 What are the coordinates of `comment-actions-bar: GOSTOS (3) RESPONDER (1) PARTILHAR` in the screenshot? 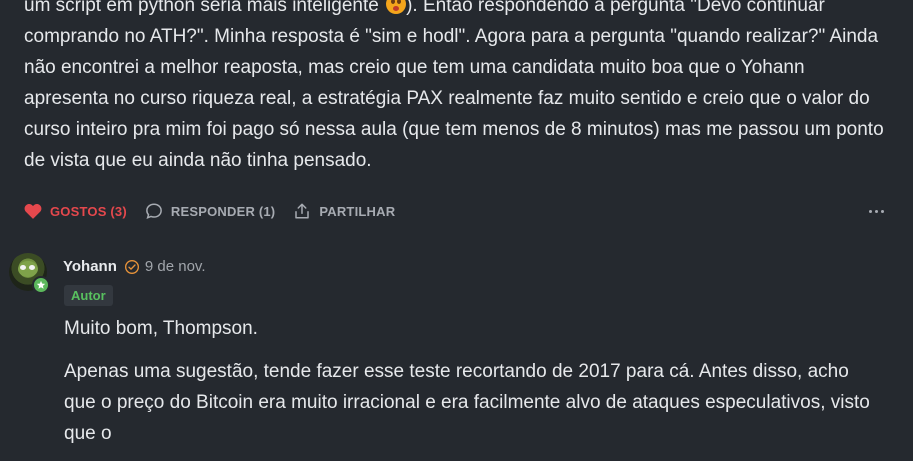 It's located at (454, 211).